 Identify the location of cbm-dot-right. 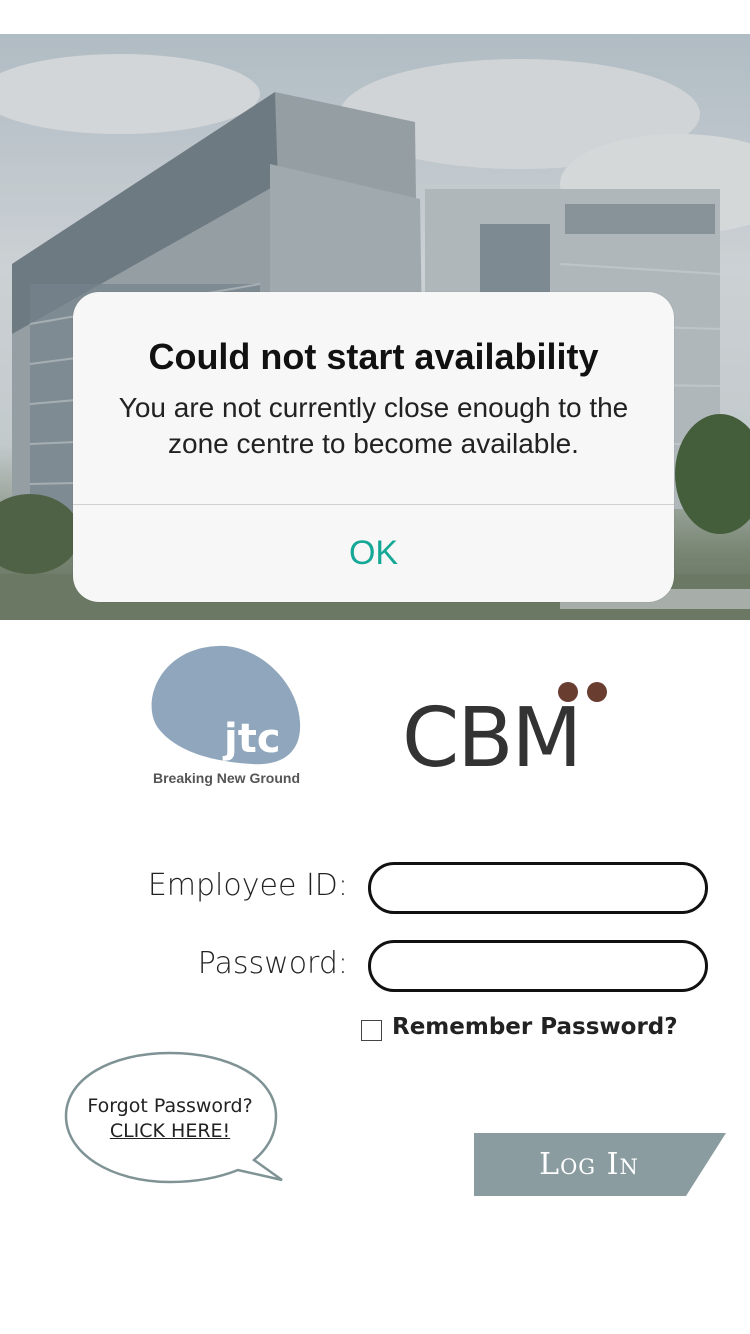
(597, 692).